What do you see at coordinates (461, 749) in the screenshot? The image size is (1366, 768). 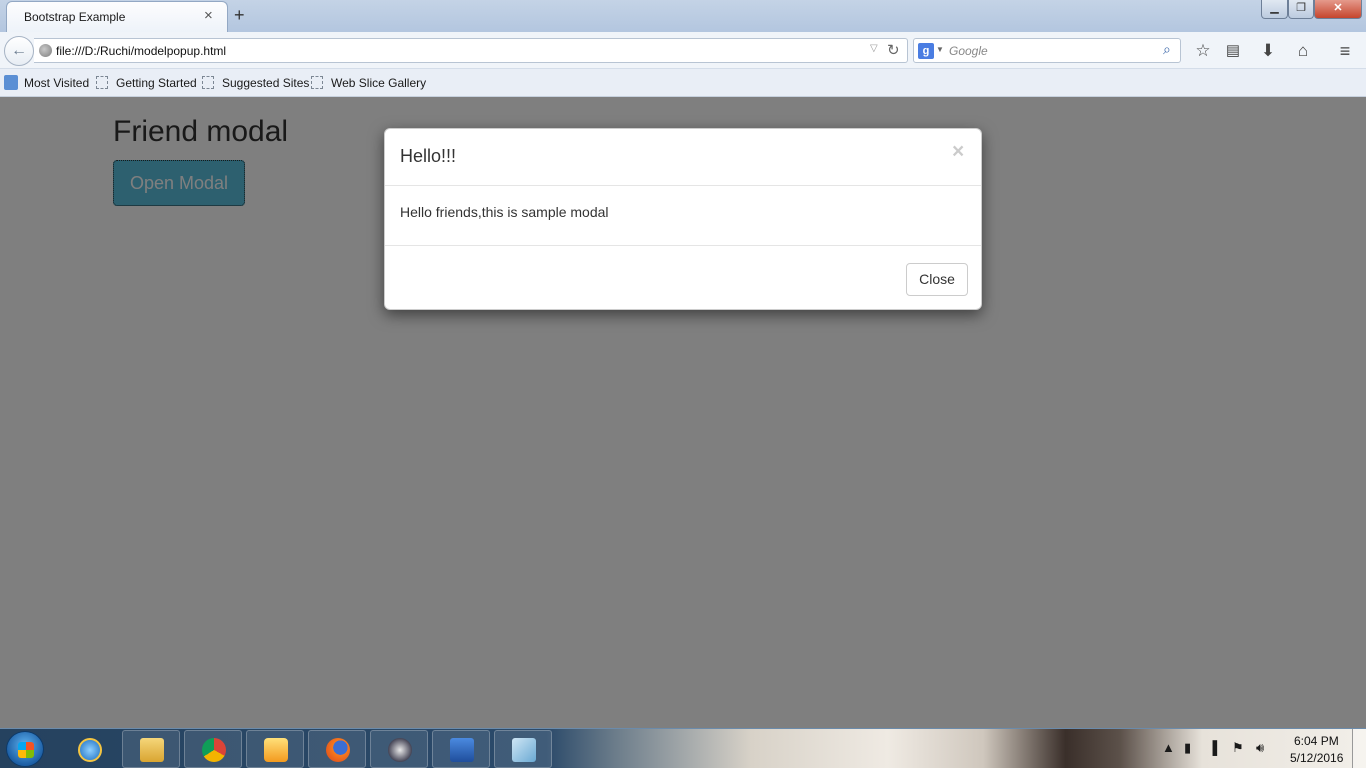 I see `word-icon` at bounding box center [461, 749].